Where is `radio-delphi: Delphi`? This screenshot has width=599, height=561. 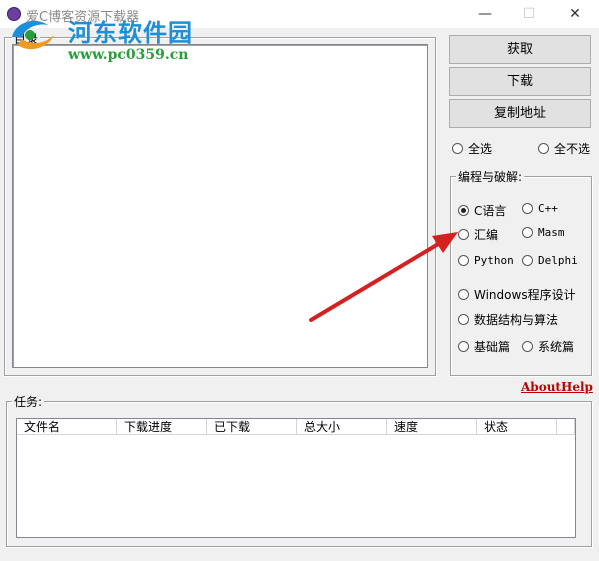 radio-delphi: Delphi is located at coordinates (550, 260).